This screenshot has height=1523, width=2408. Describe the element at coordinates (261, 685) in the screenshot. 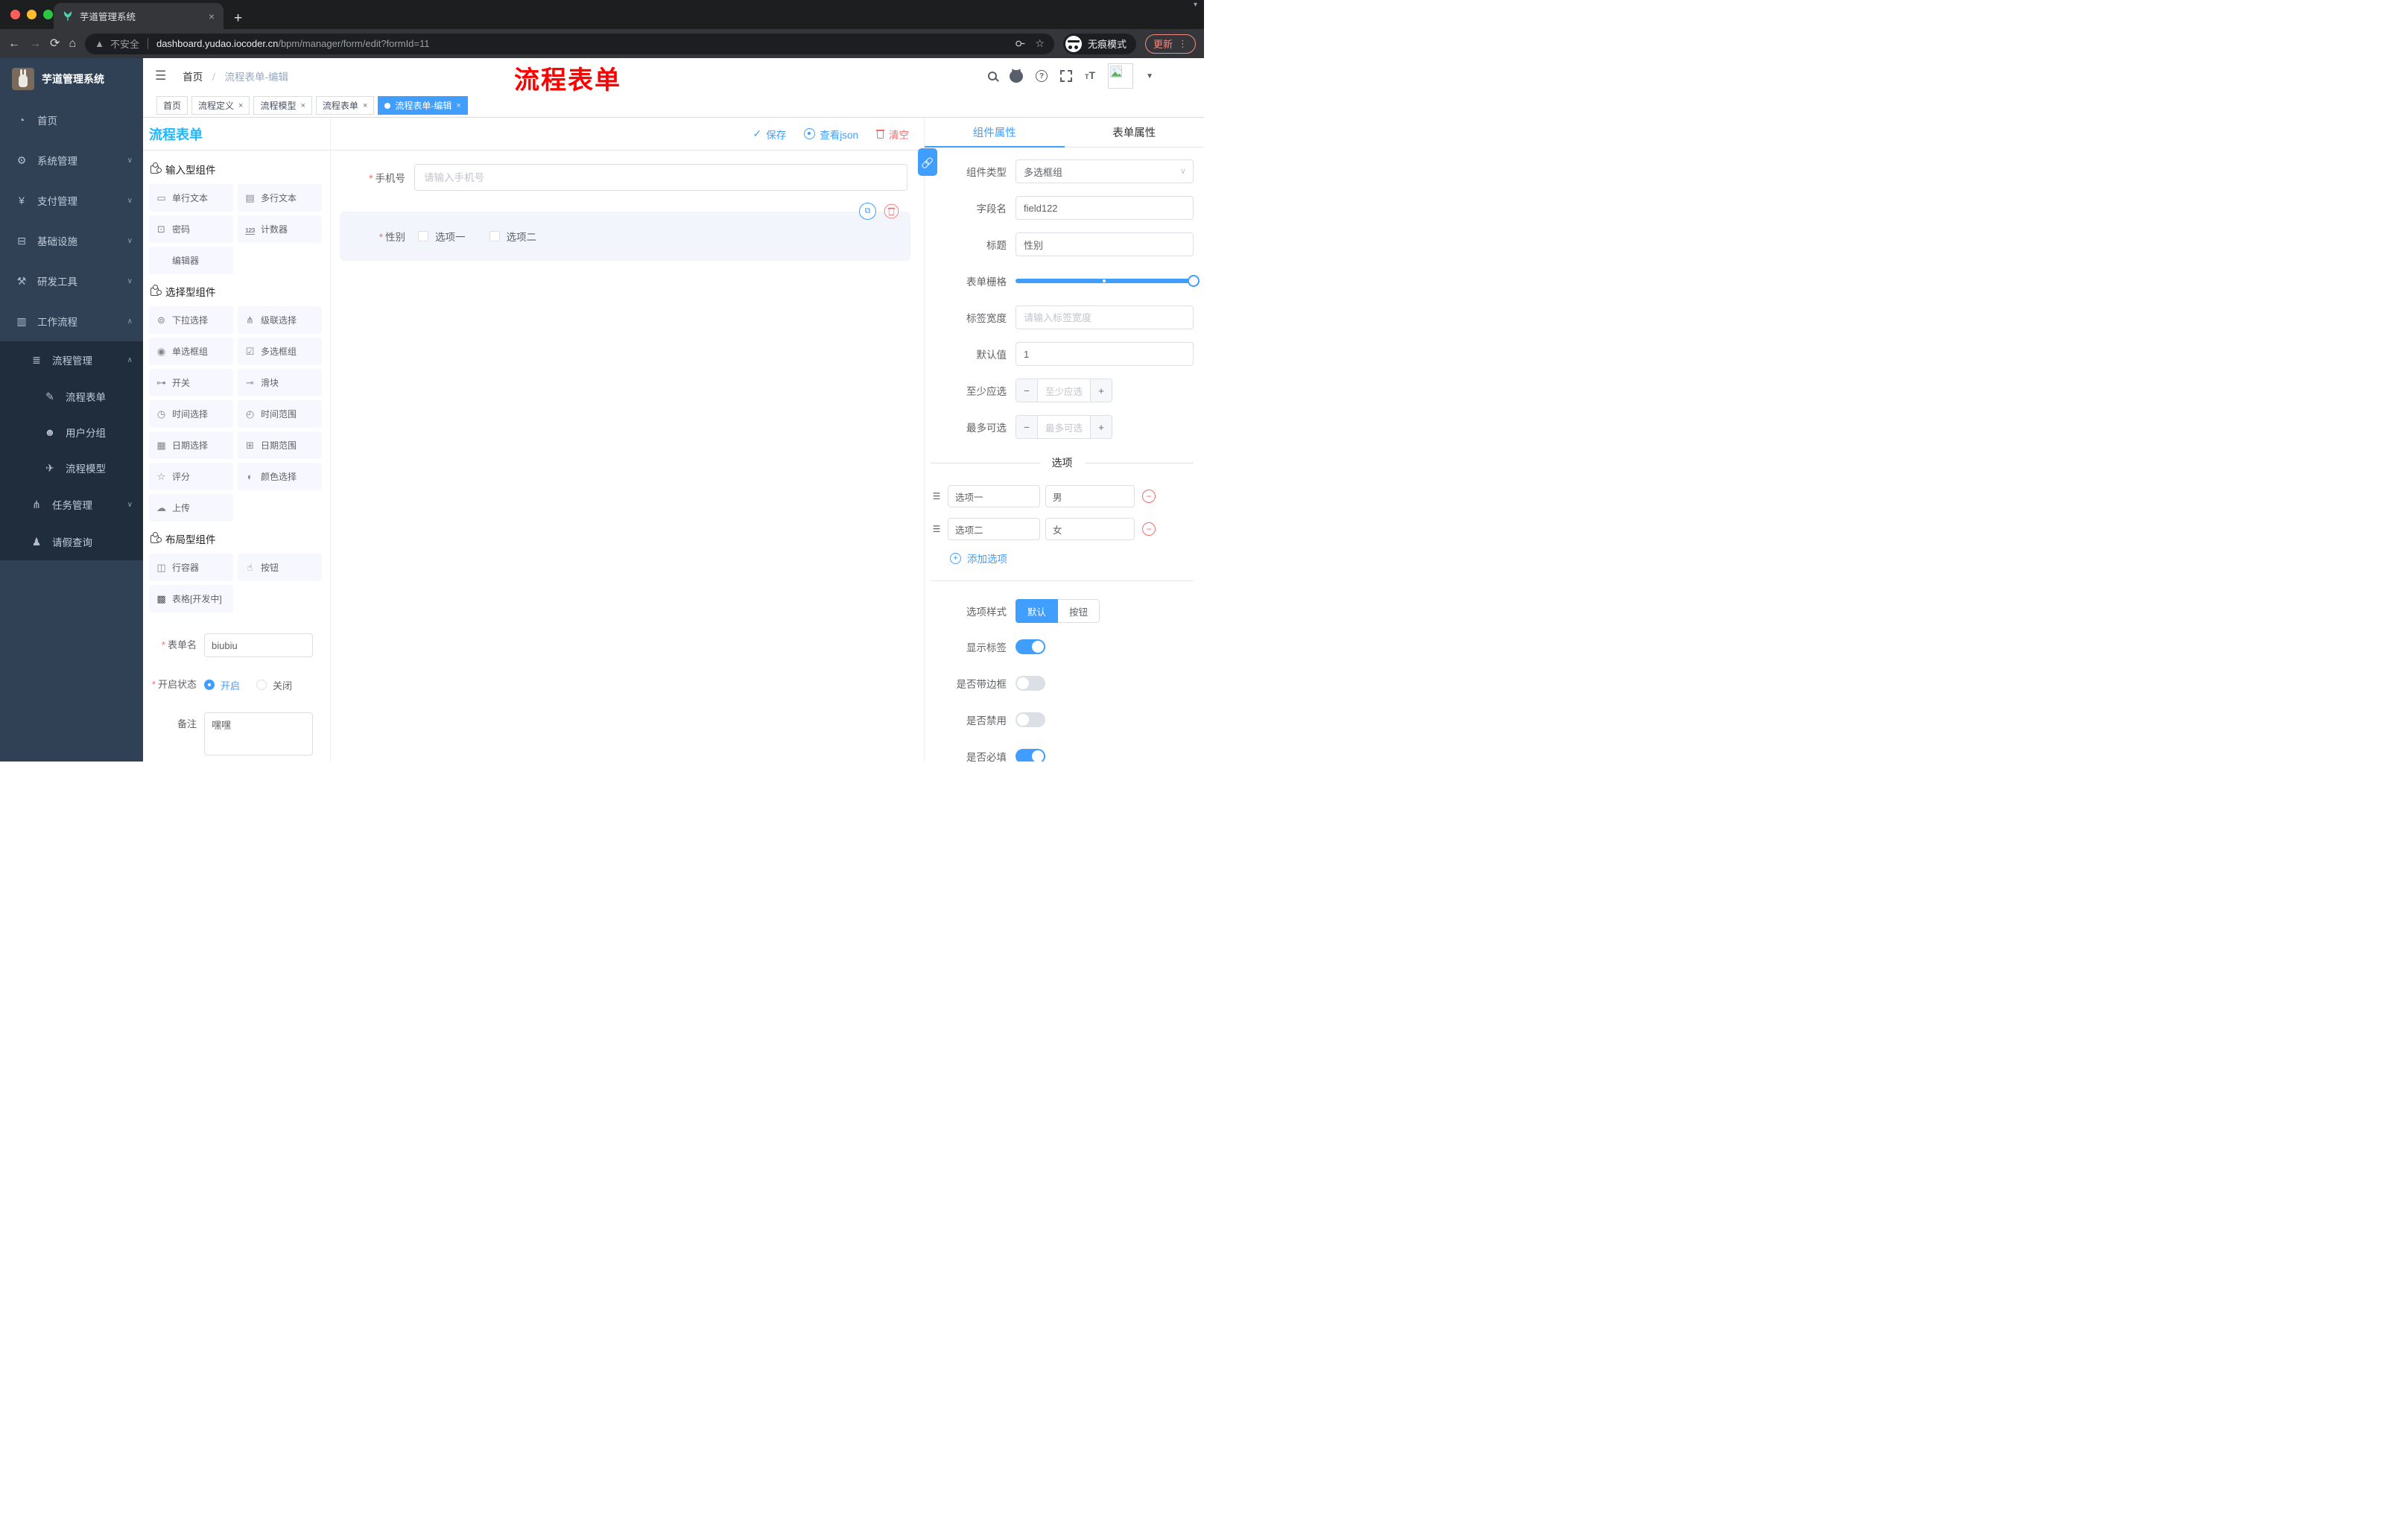

I see `radio-unselected-icon` at that location.